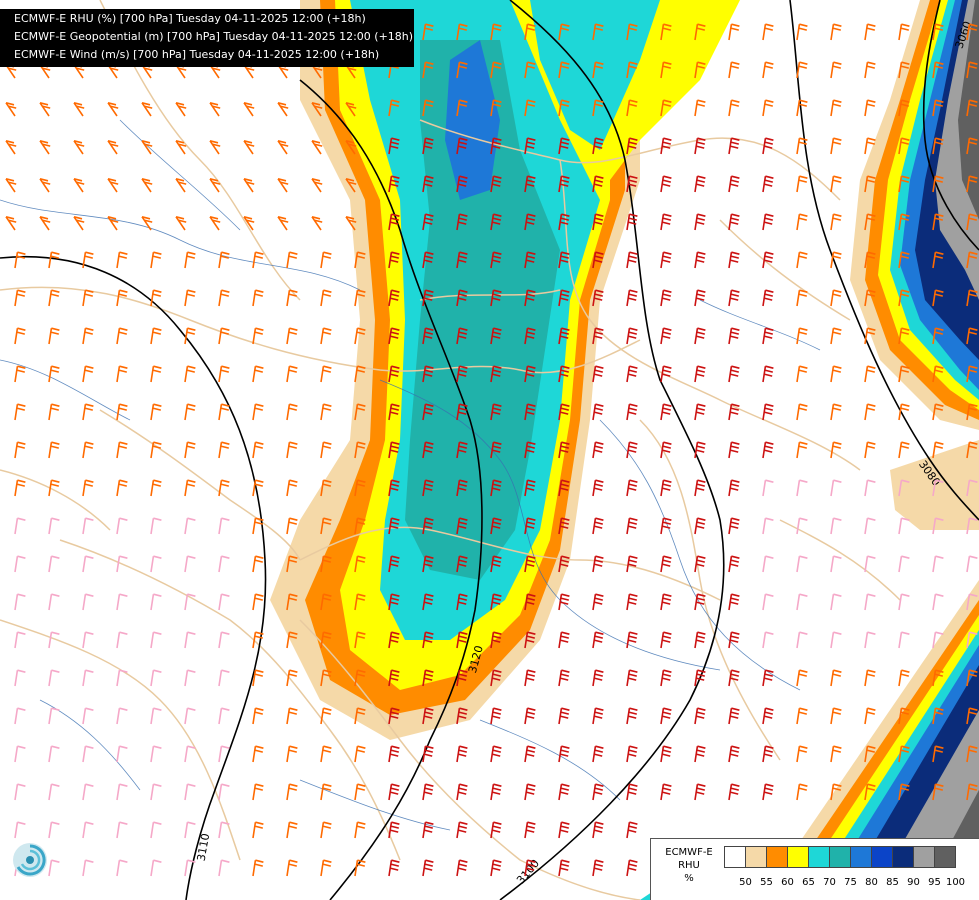 The height and width of the screenshot is (900, 979). What do you see at coordinates (689, 865) in the screenshot?
I see `legend-title: ECMWF-E RHU %` at bounding box center [689, 865].